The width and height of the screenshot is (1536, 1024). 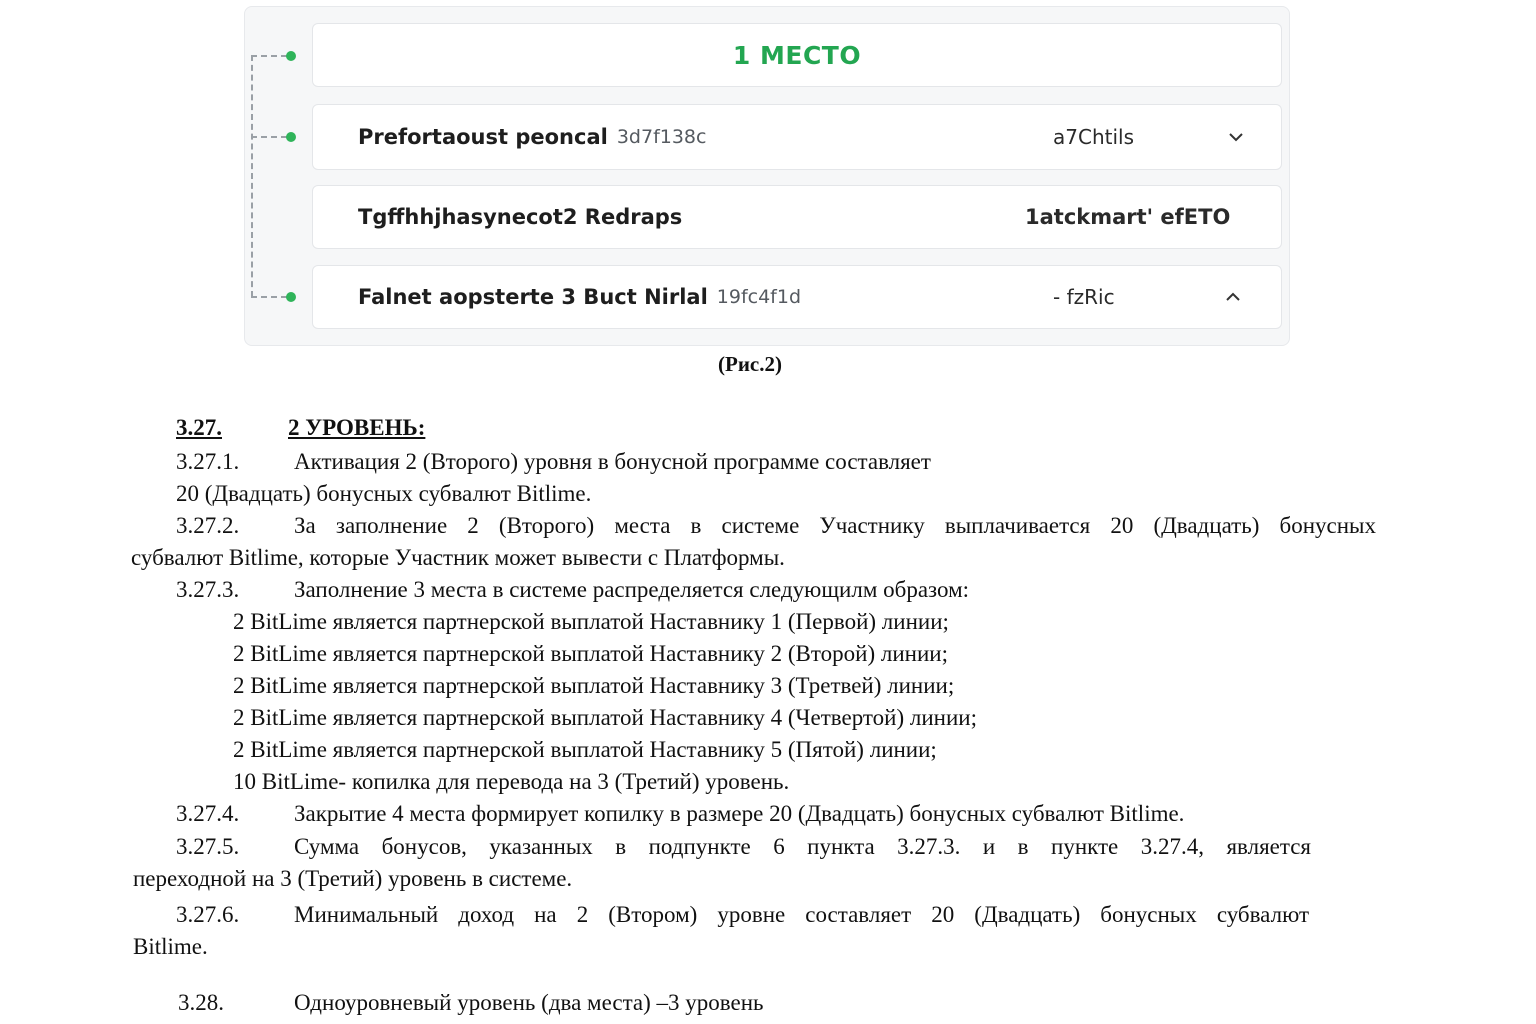 What do you see at coordinates (750, 364) in the screenshot?
I see `figure-caption: (Рис.2)` at bounding box center [750, 364].